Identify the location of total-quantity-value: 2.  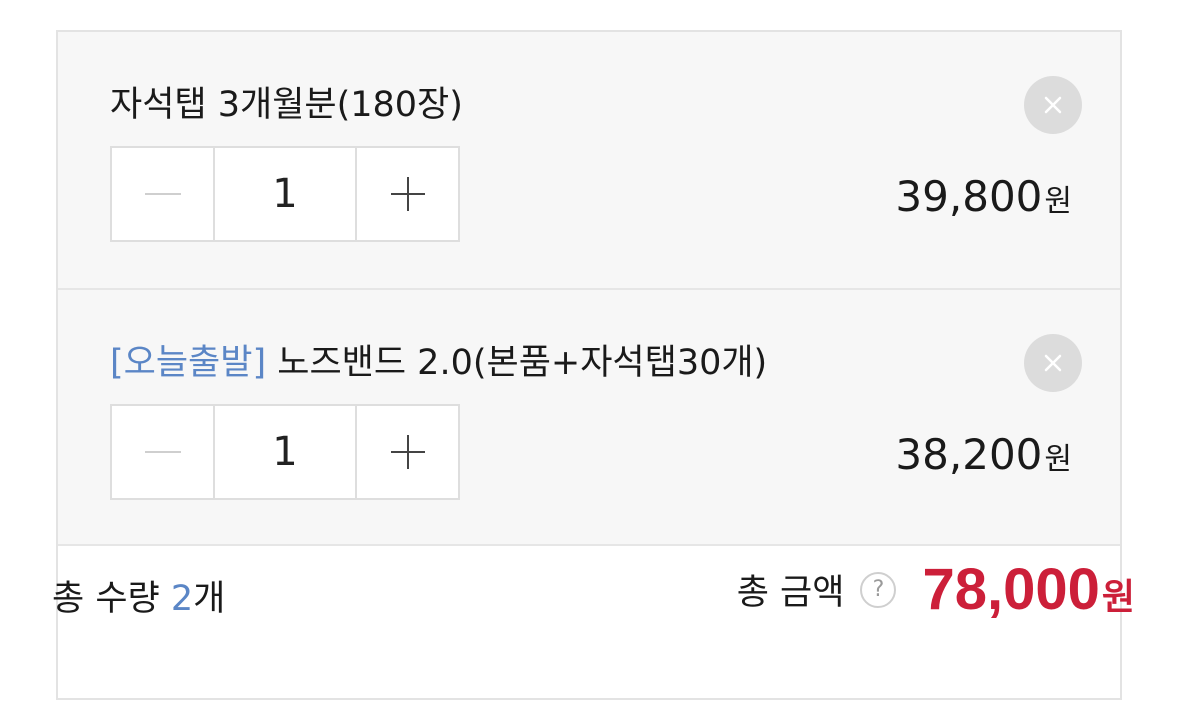
(182, 599).